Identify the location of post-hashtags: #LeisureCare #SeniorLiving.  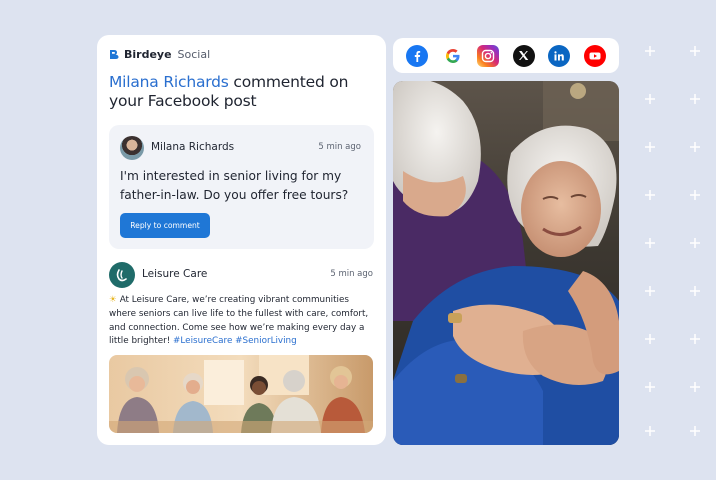
(235, 341).